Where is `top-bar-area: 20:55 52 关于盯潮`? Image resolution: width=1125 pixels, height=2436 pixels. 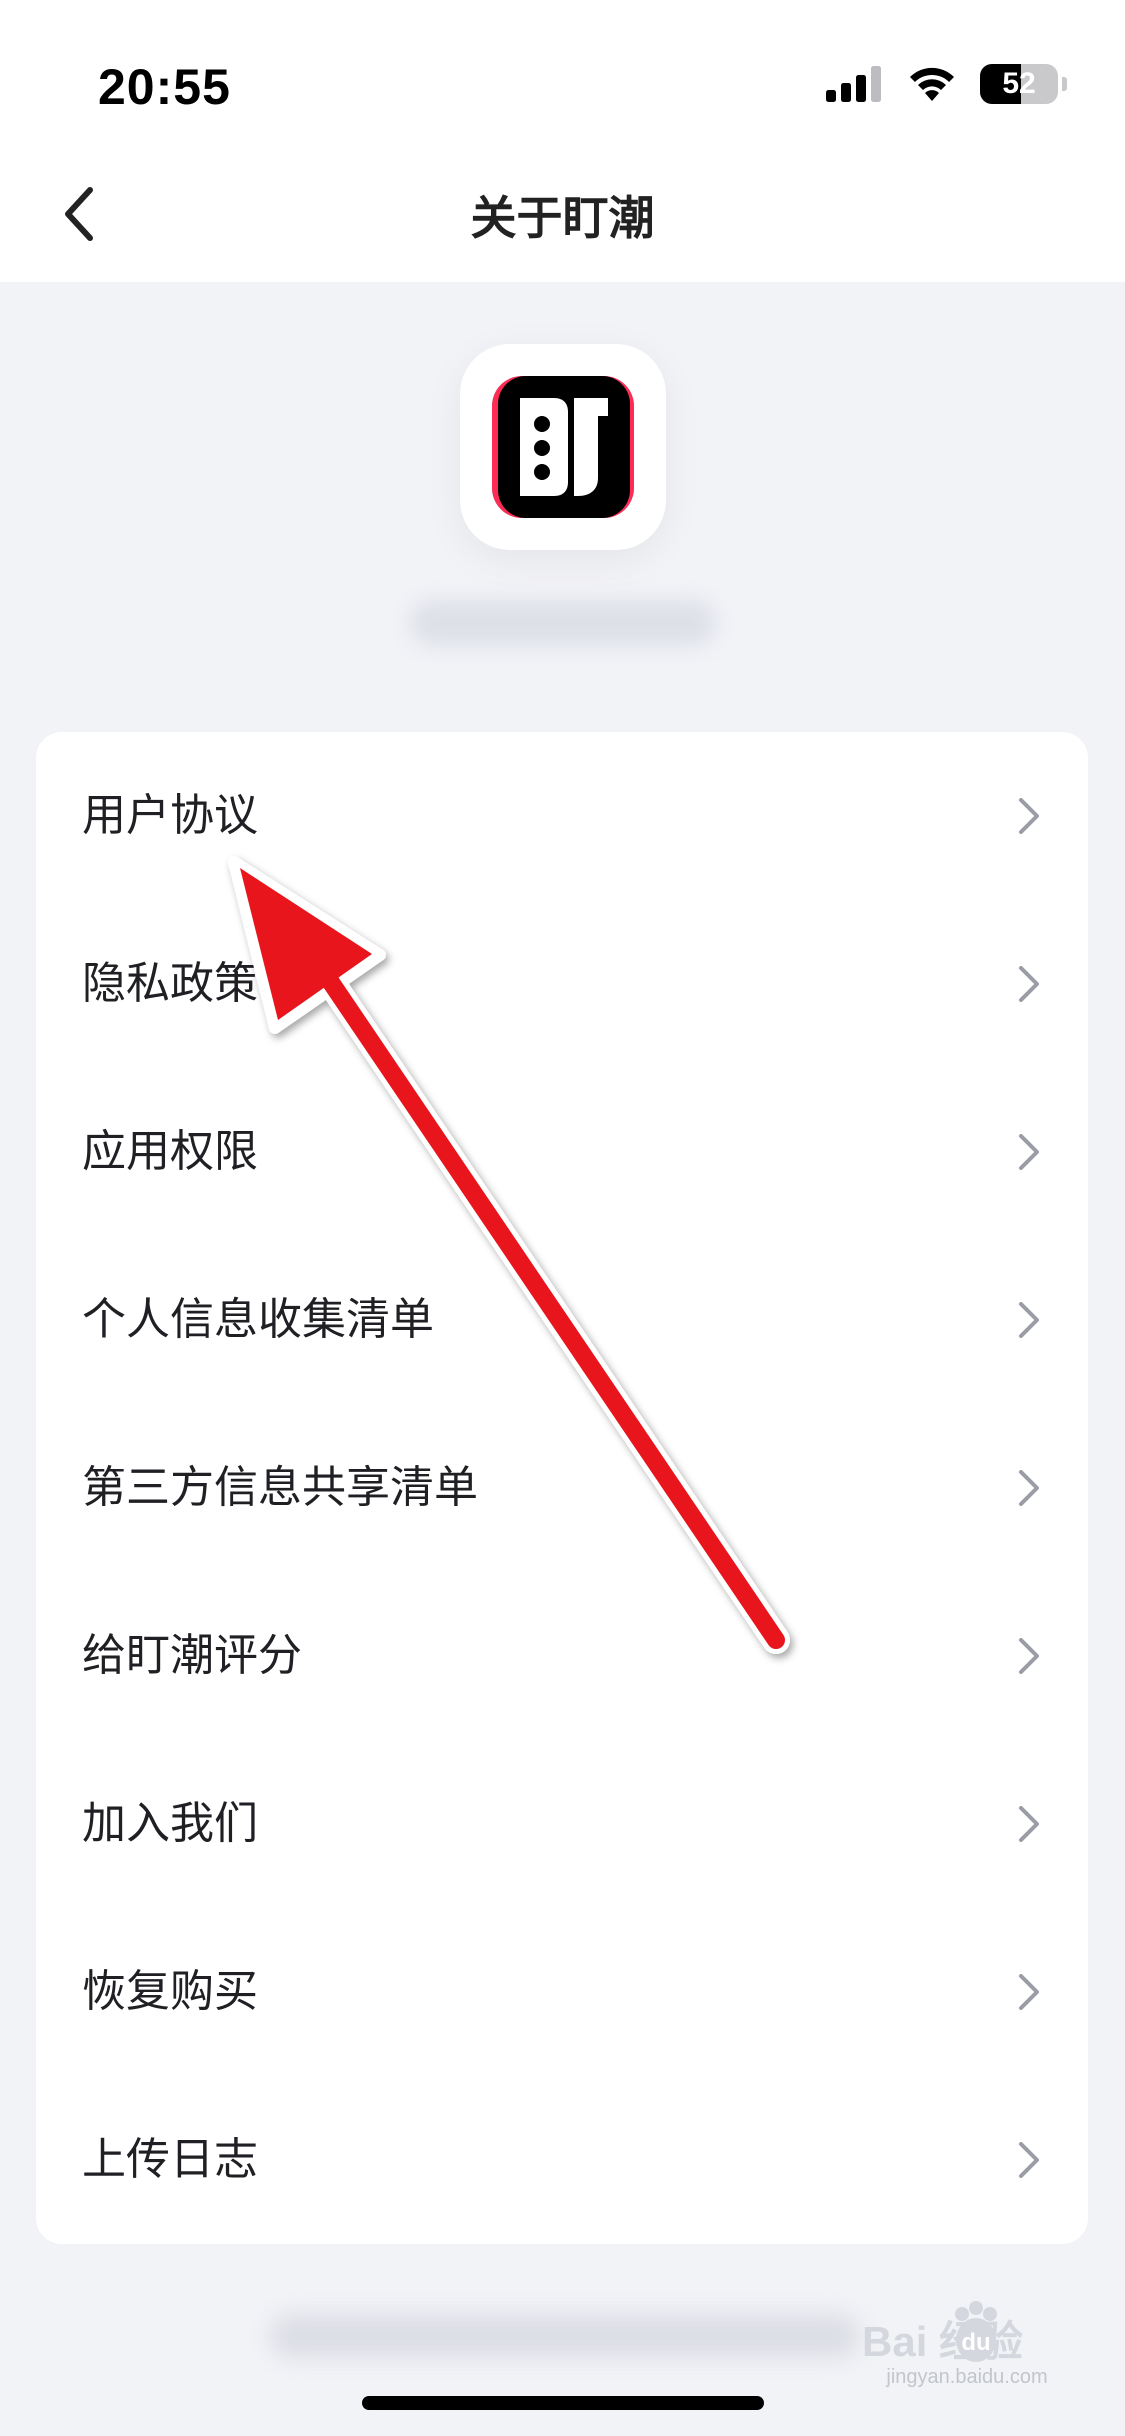
top-bar-area: 20:55 52 关于盯潮 is located at coordinates (562, 141).